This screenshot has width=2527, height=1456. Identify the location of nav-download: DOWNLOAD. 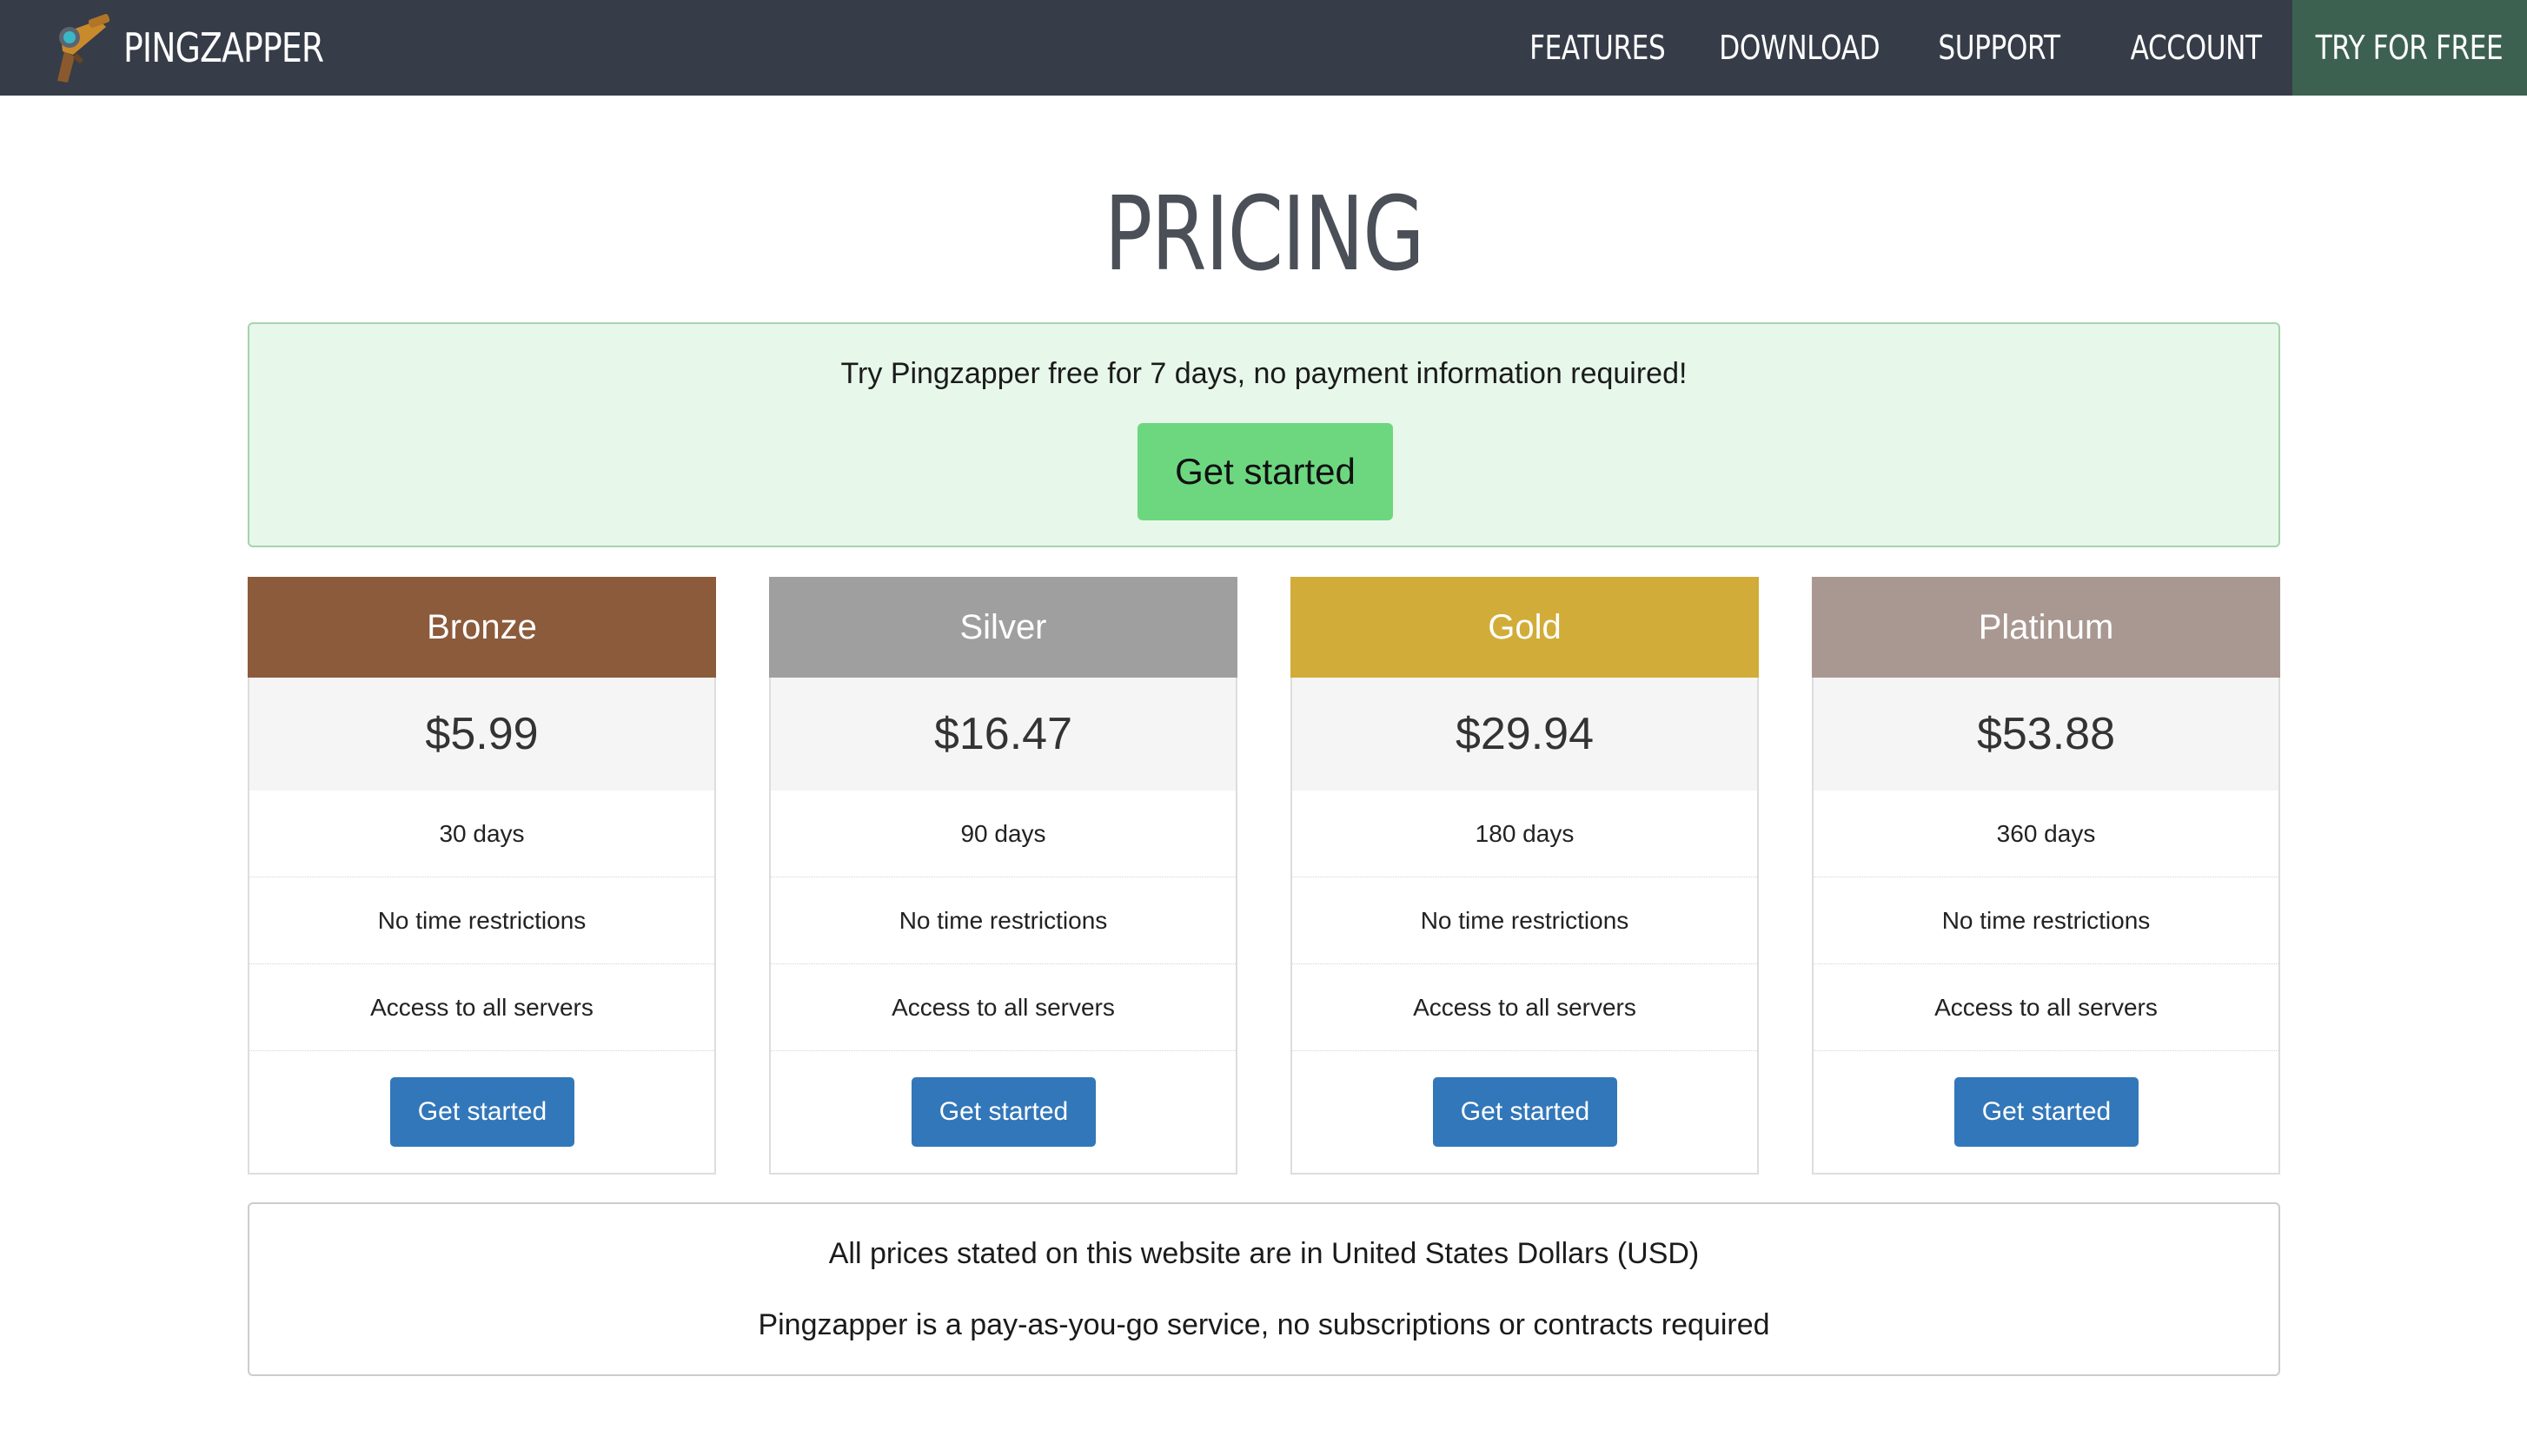
(1800, 48).